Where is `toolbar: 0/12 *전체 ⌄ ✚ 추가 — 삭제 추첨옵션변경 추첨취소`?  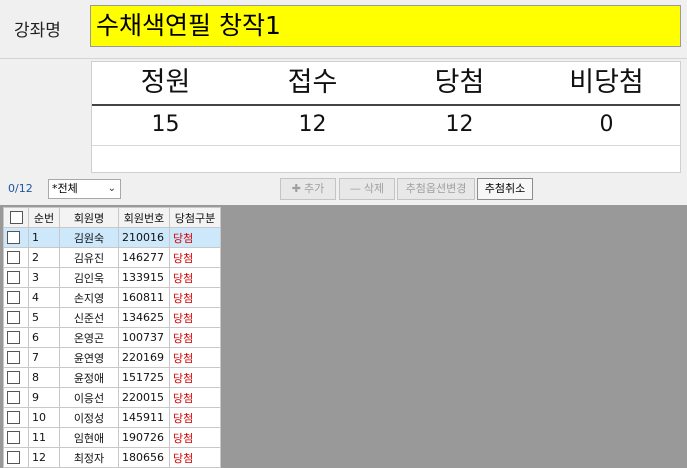 toolbar: 0/12 *전체 ⌄ ✚ 추가 — 삭제 추첨옵션변경 추첨취소 is located at coordinates (343, 189).